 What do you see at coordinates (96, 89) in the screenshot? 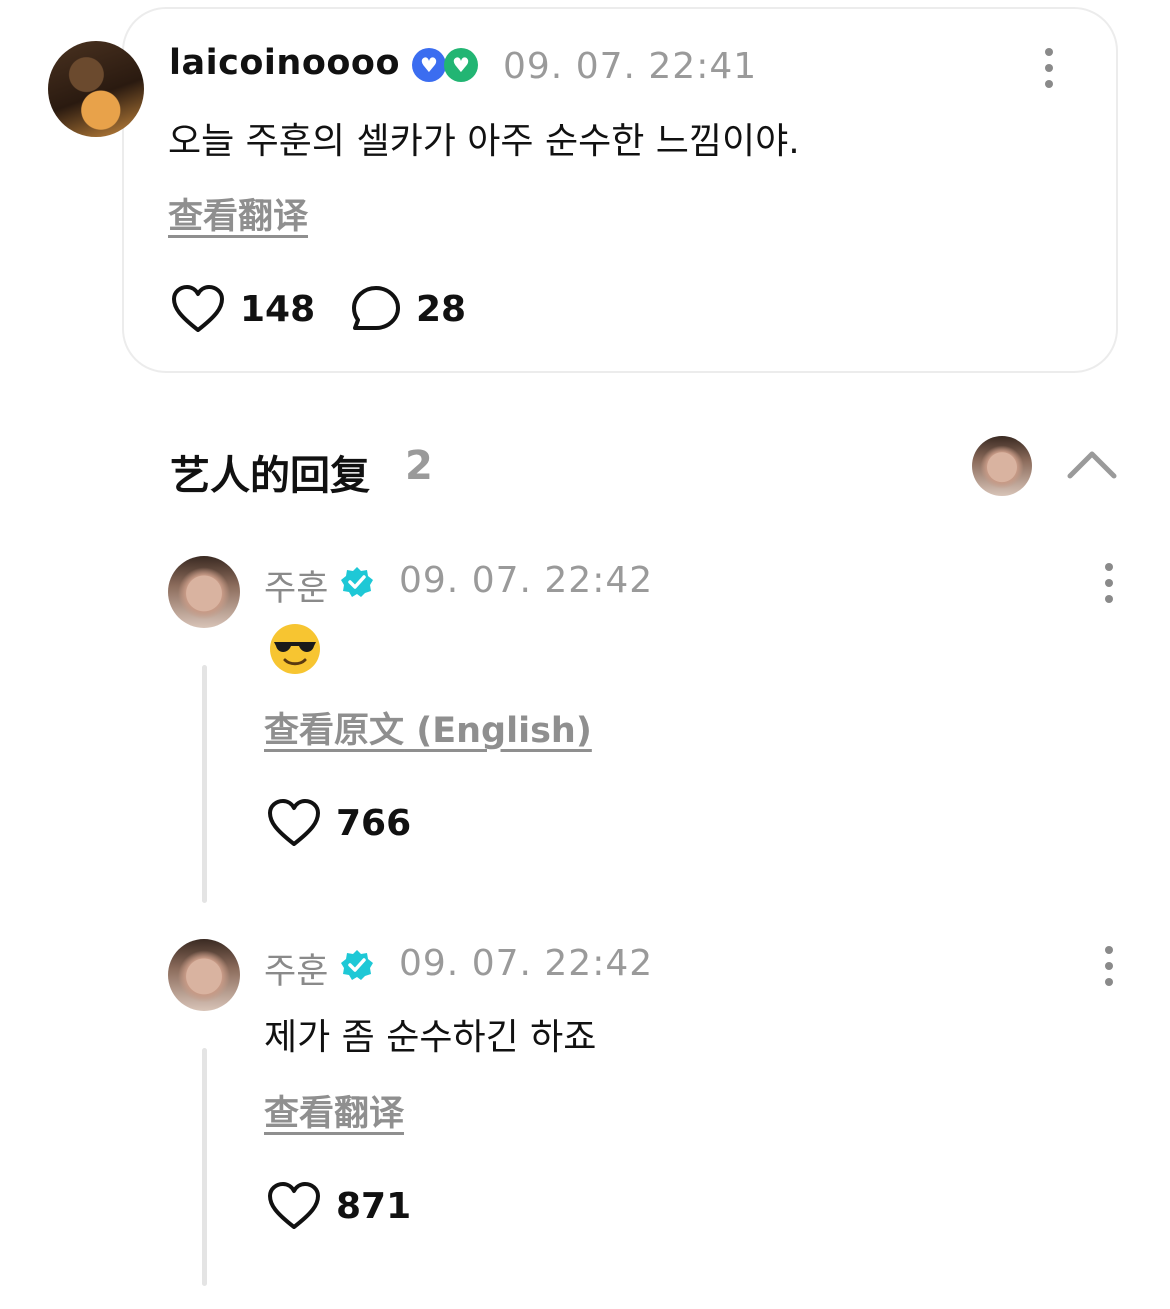
I see `post-author-avatar` at bounding box center [96, 89].